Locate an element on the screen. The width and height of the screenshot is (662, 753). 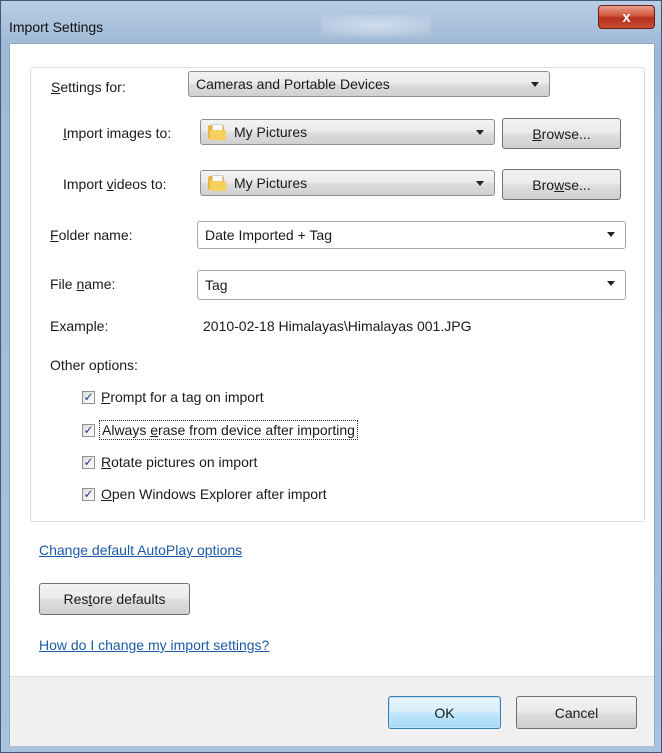
folder-name-dropdown: Date Imported + Tag is located at coordinates (411, 235).